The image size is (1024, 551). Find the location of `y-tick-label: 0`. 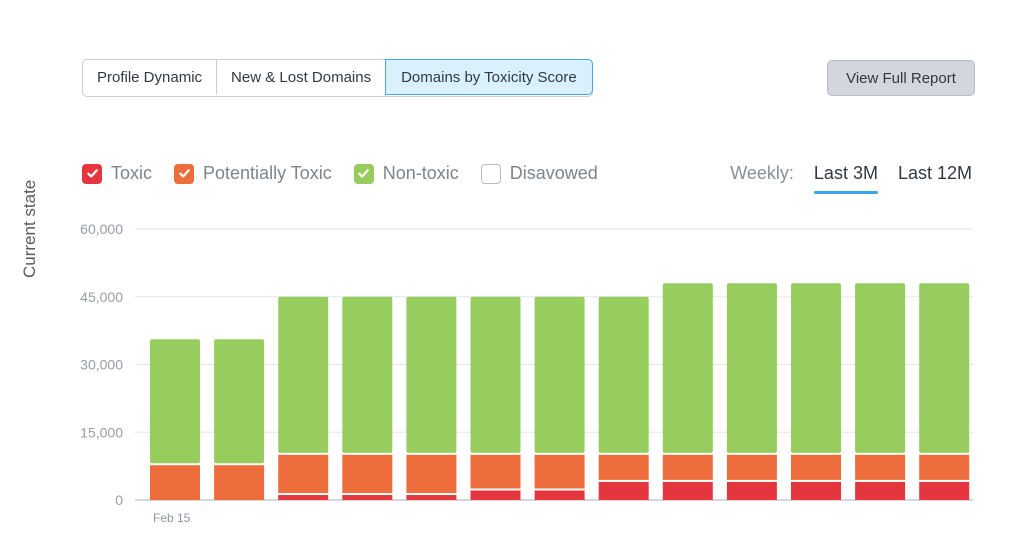

y-tick-label: 0 is located at coordinates (119, 500).